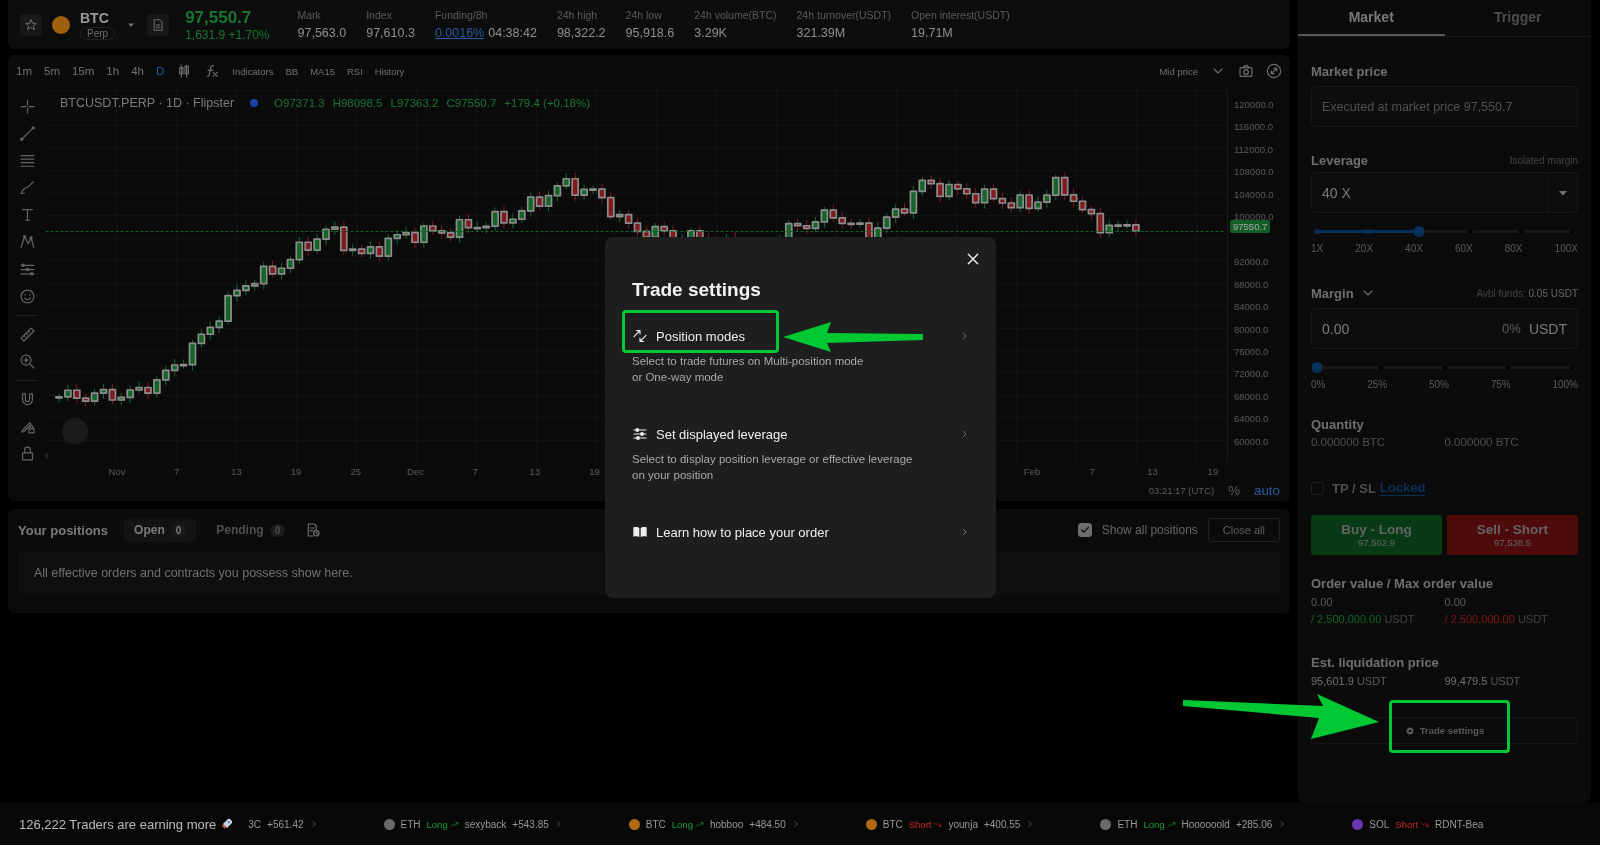  What do you see at coordinates (212, 71) in the screenshot?
I see `function-icon` at bounding box center [212, 71].